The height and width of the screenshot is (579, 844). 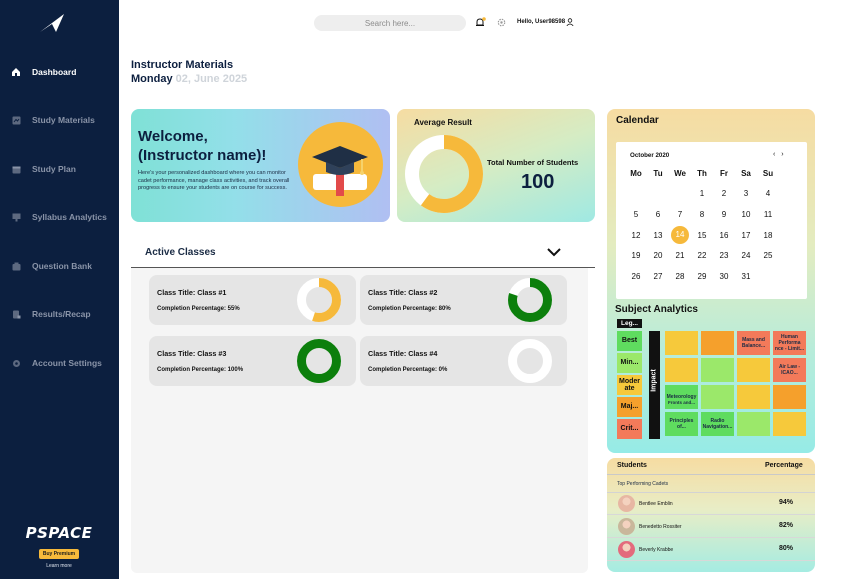 I want to click on student-row: Beverly Krabbe 80%, so click(x=711, y=550).